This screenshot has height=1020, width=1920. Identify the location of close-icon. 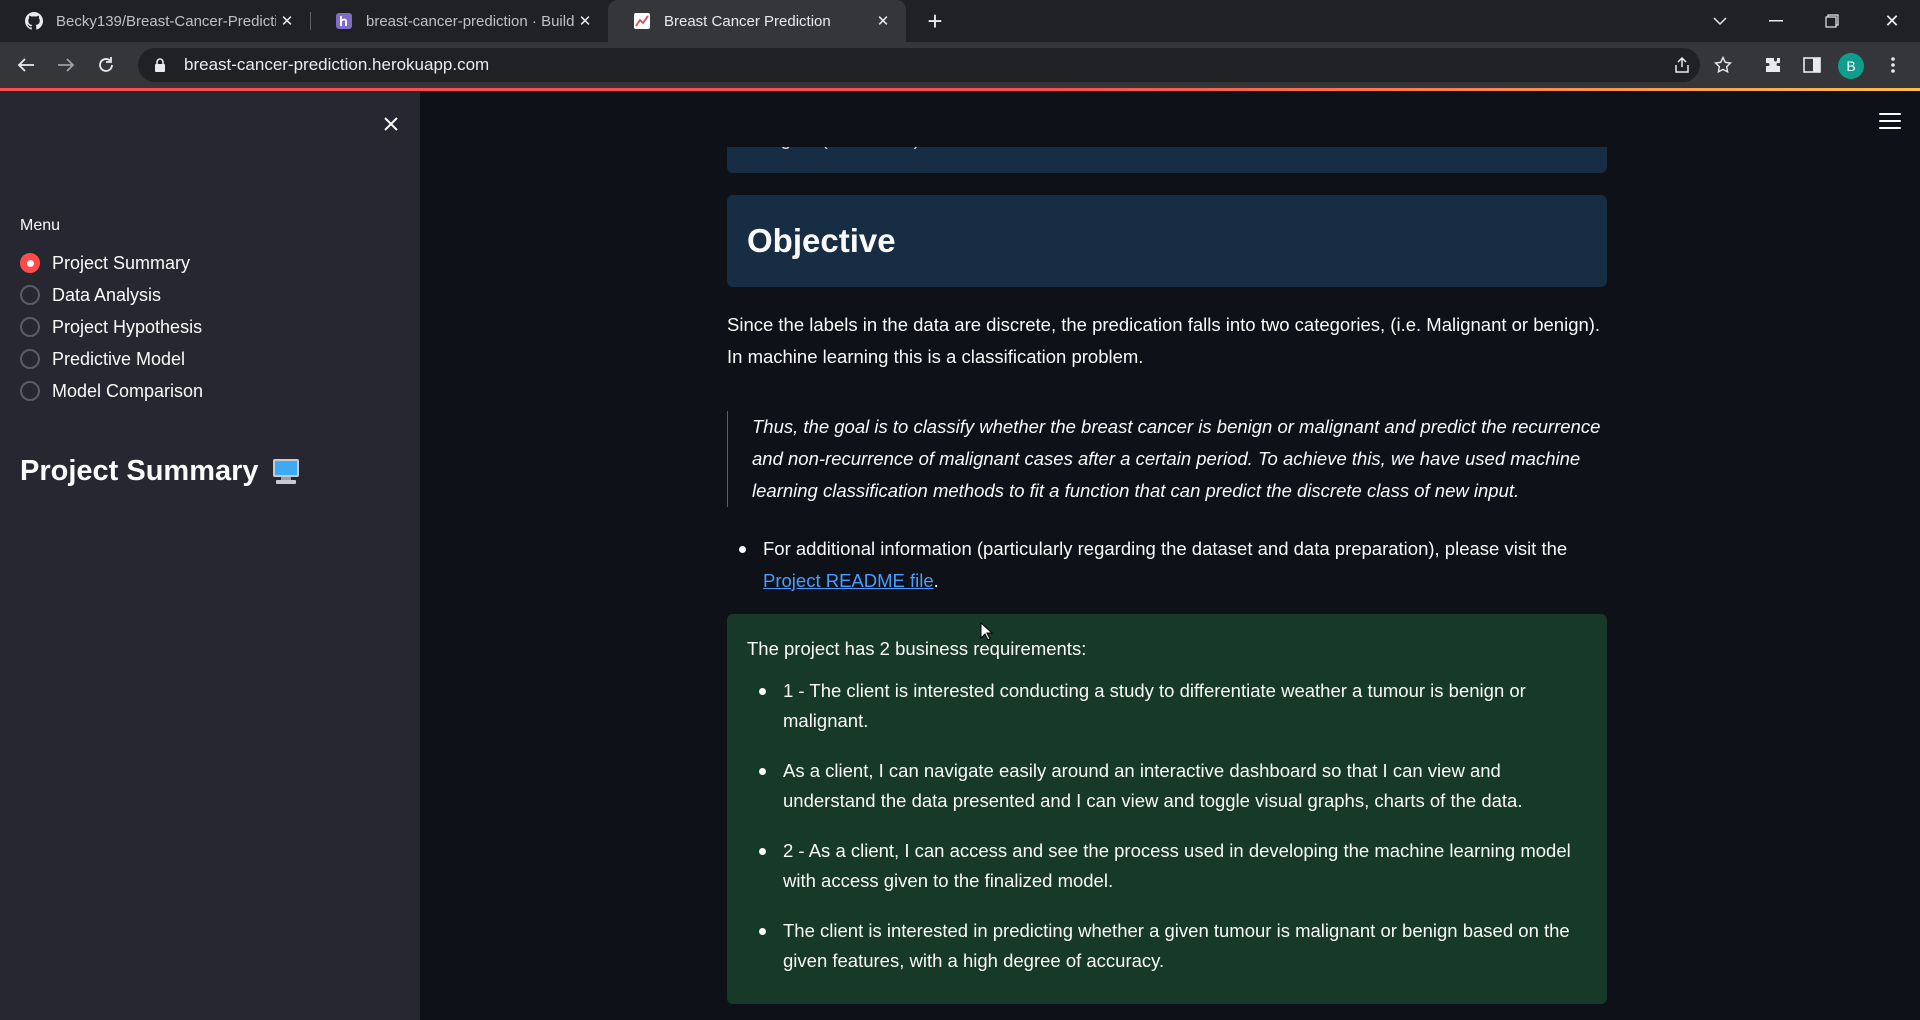
(391, 124).